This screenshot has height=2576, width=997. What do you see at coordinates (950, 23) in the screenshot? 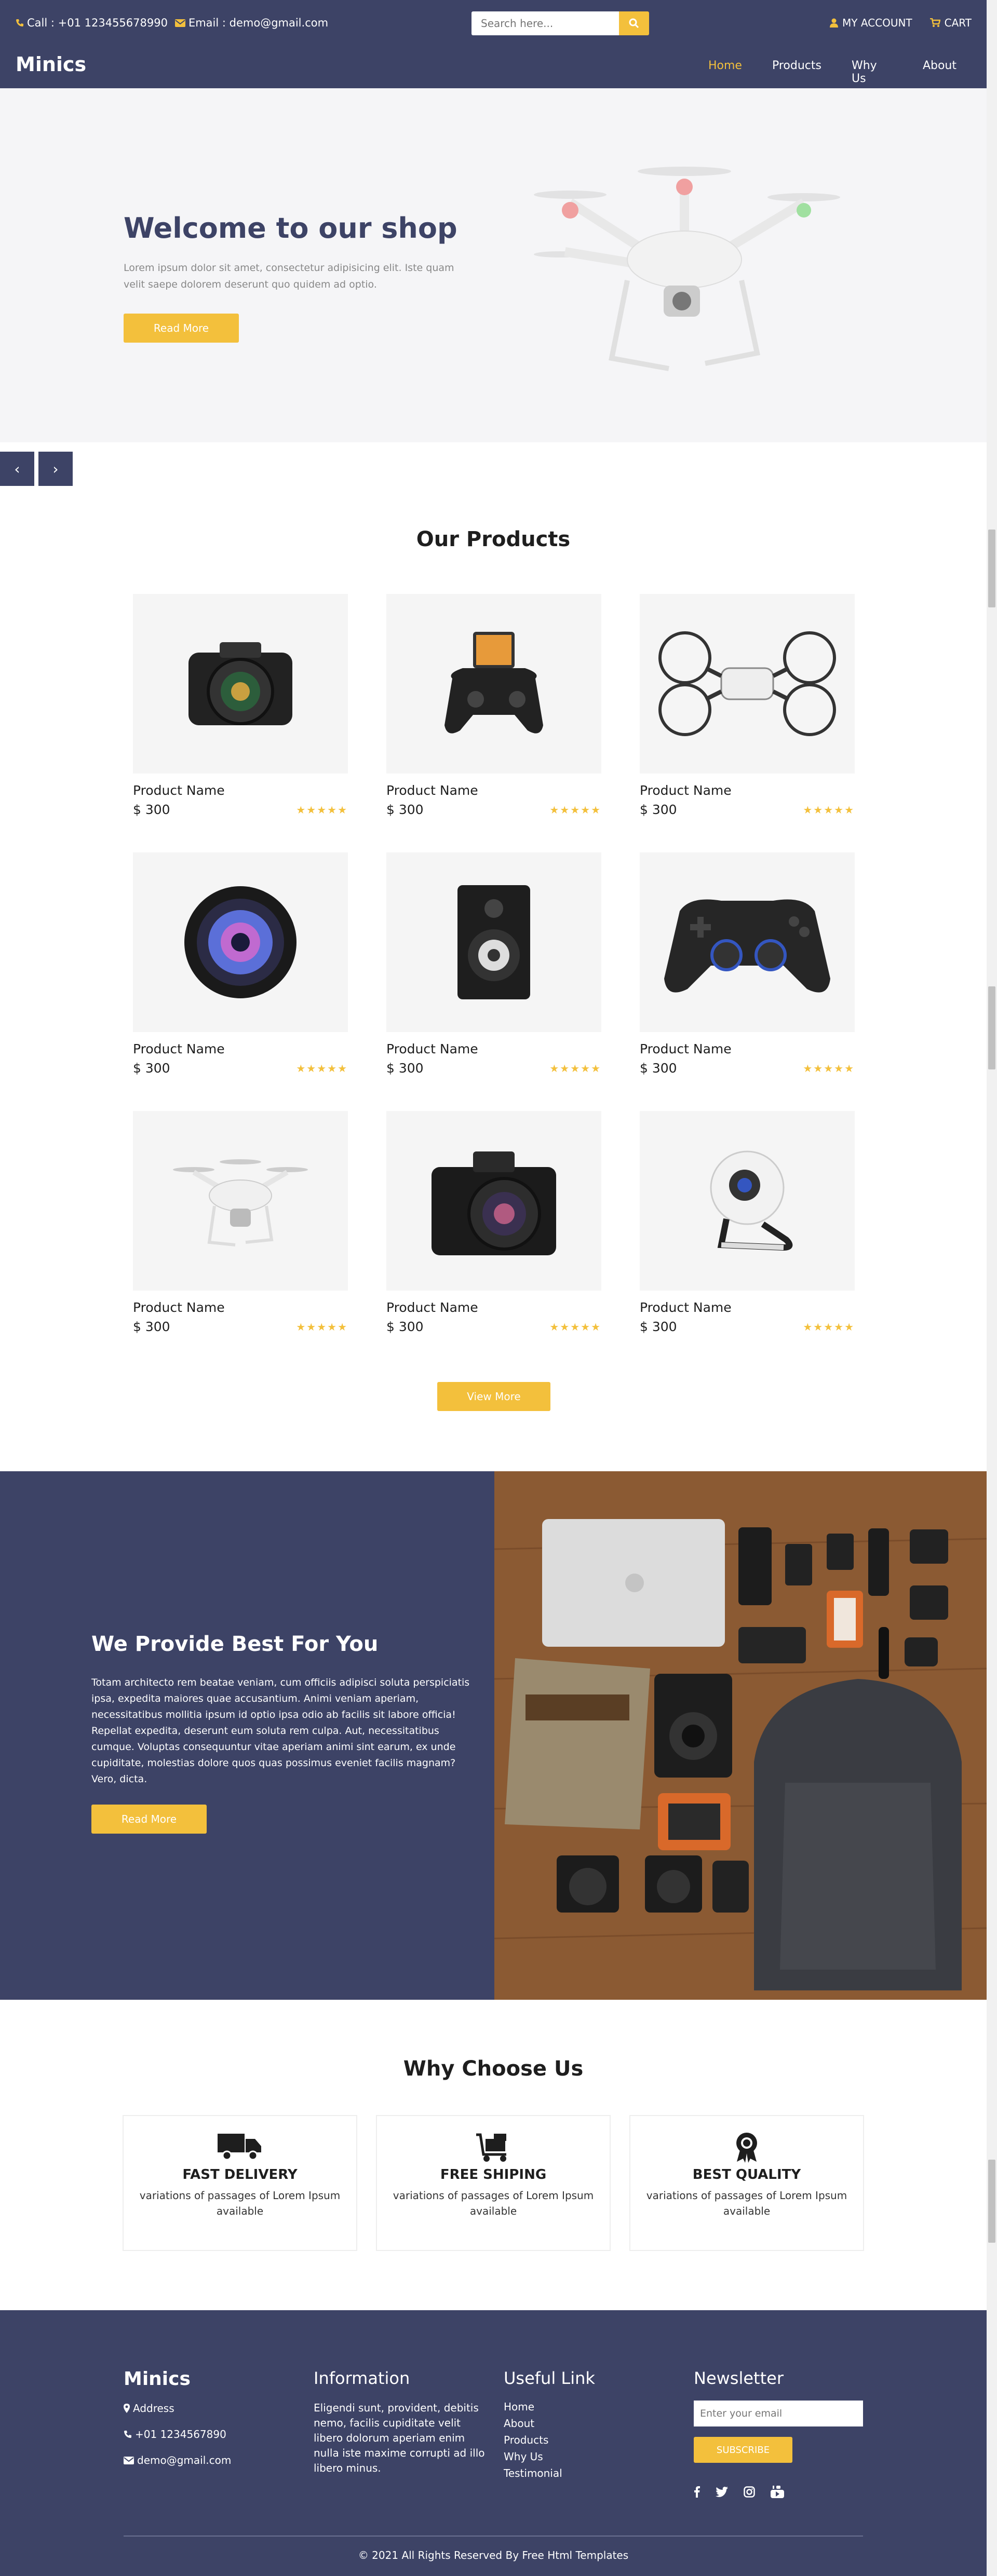
I see `cart-link: CART` at bounding box center [950, 23].